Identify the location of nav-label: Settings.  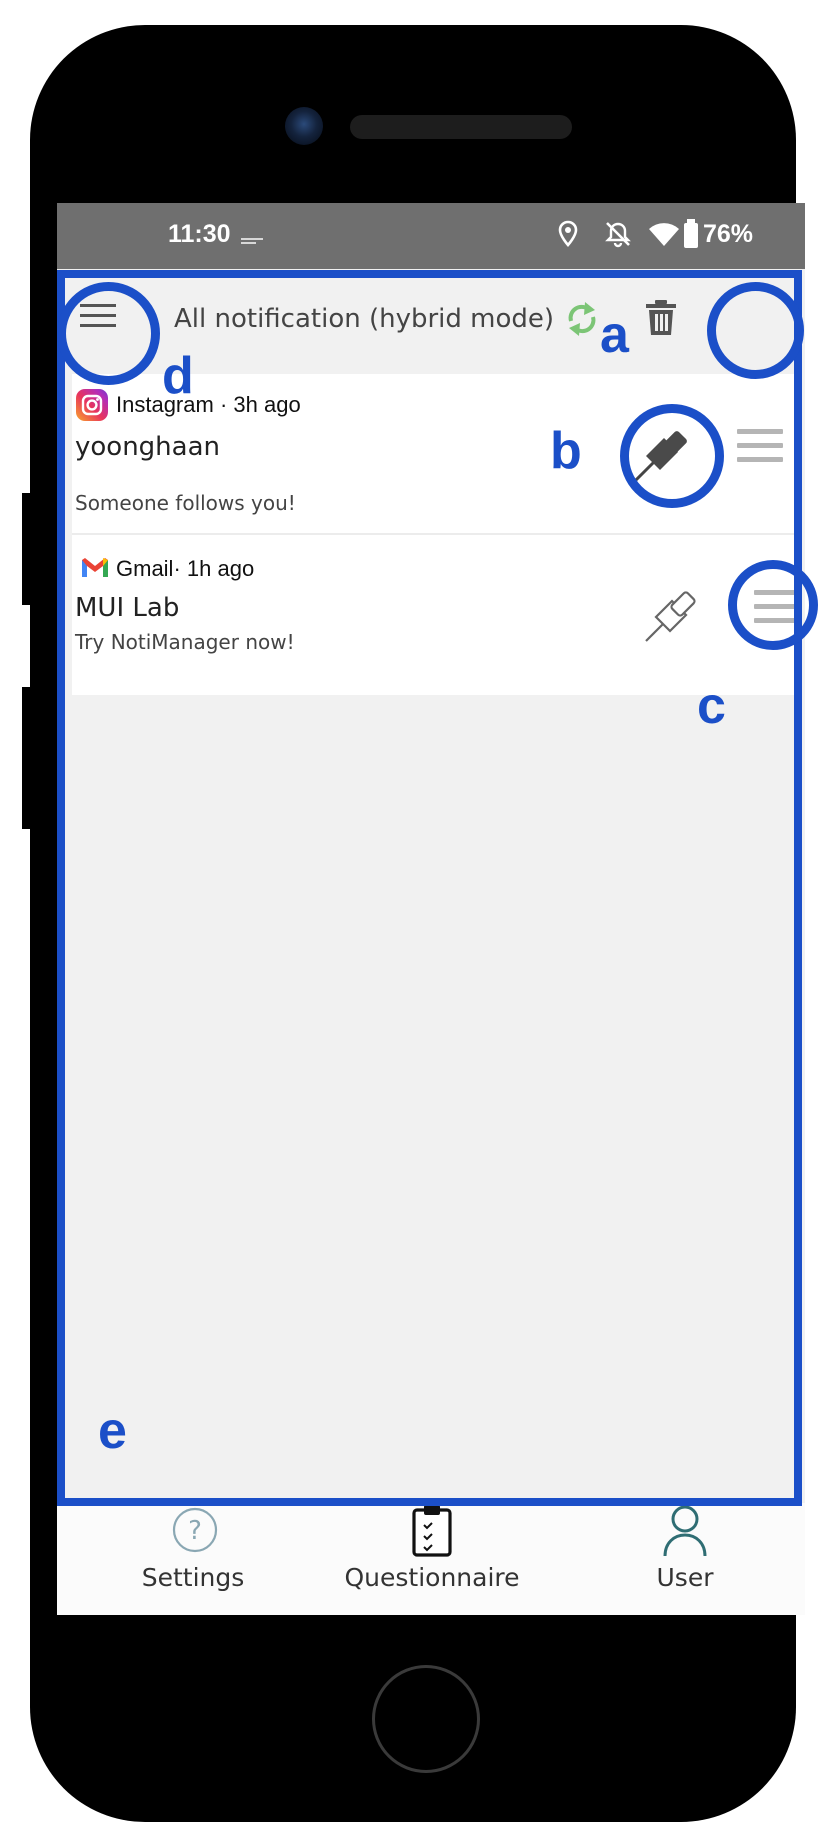
(193, 1577).